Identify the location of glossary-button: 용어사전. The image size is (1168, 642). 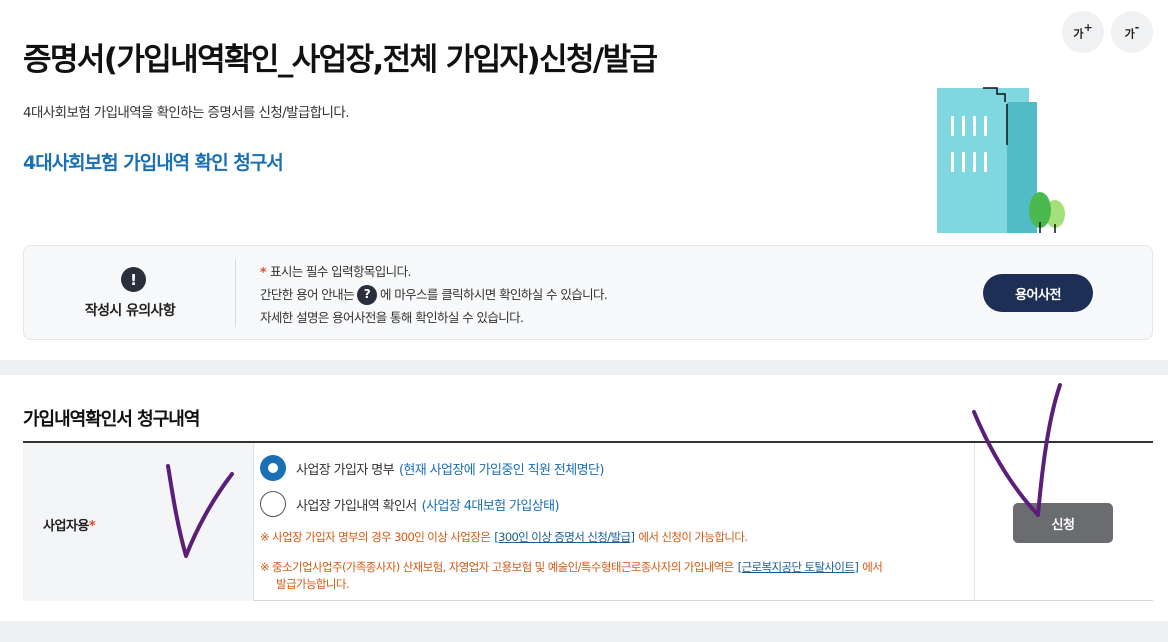
(1038, 293).